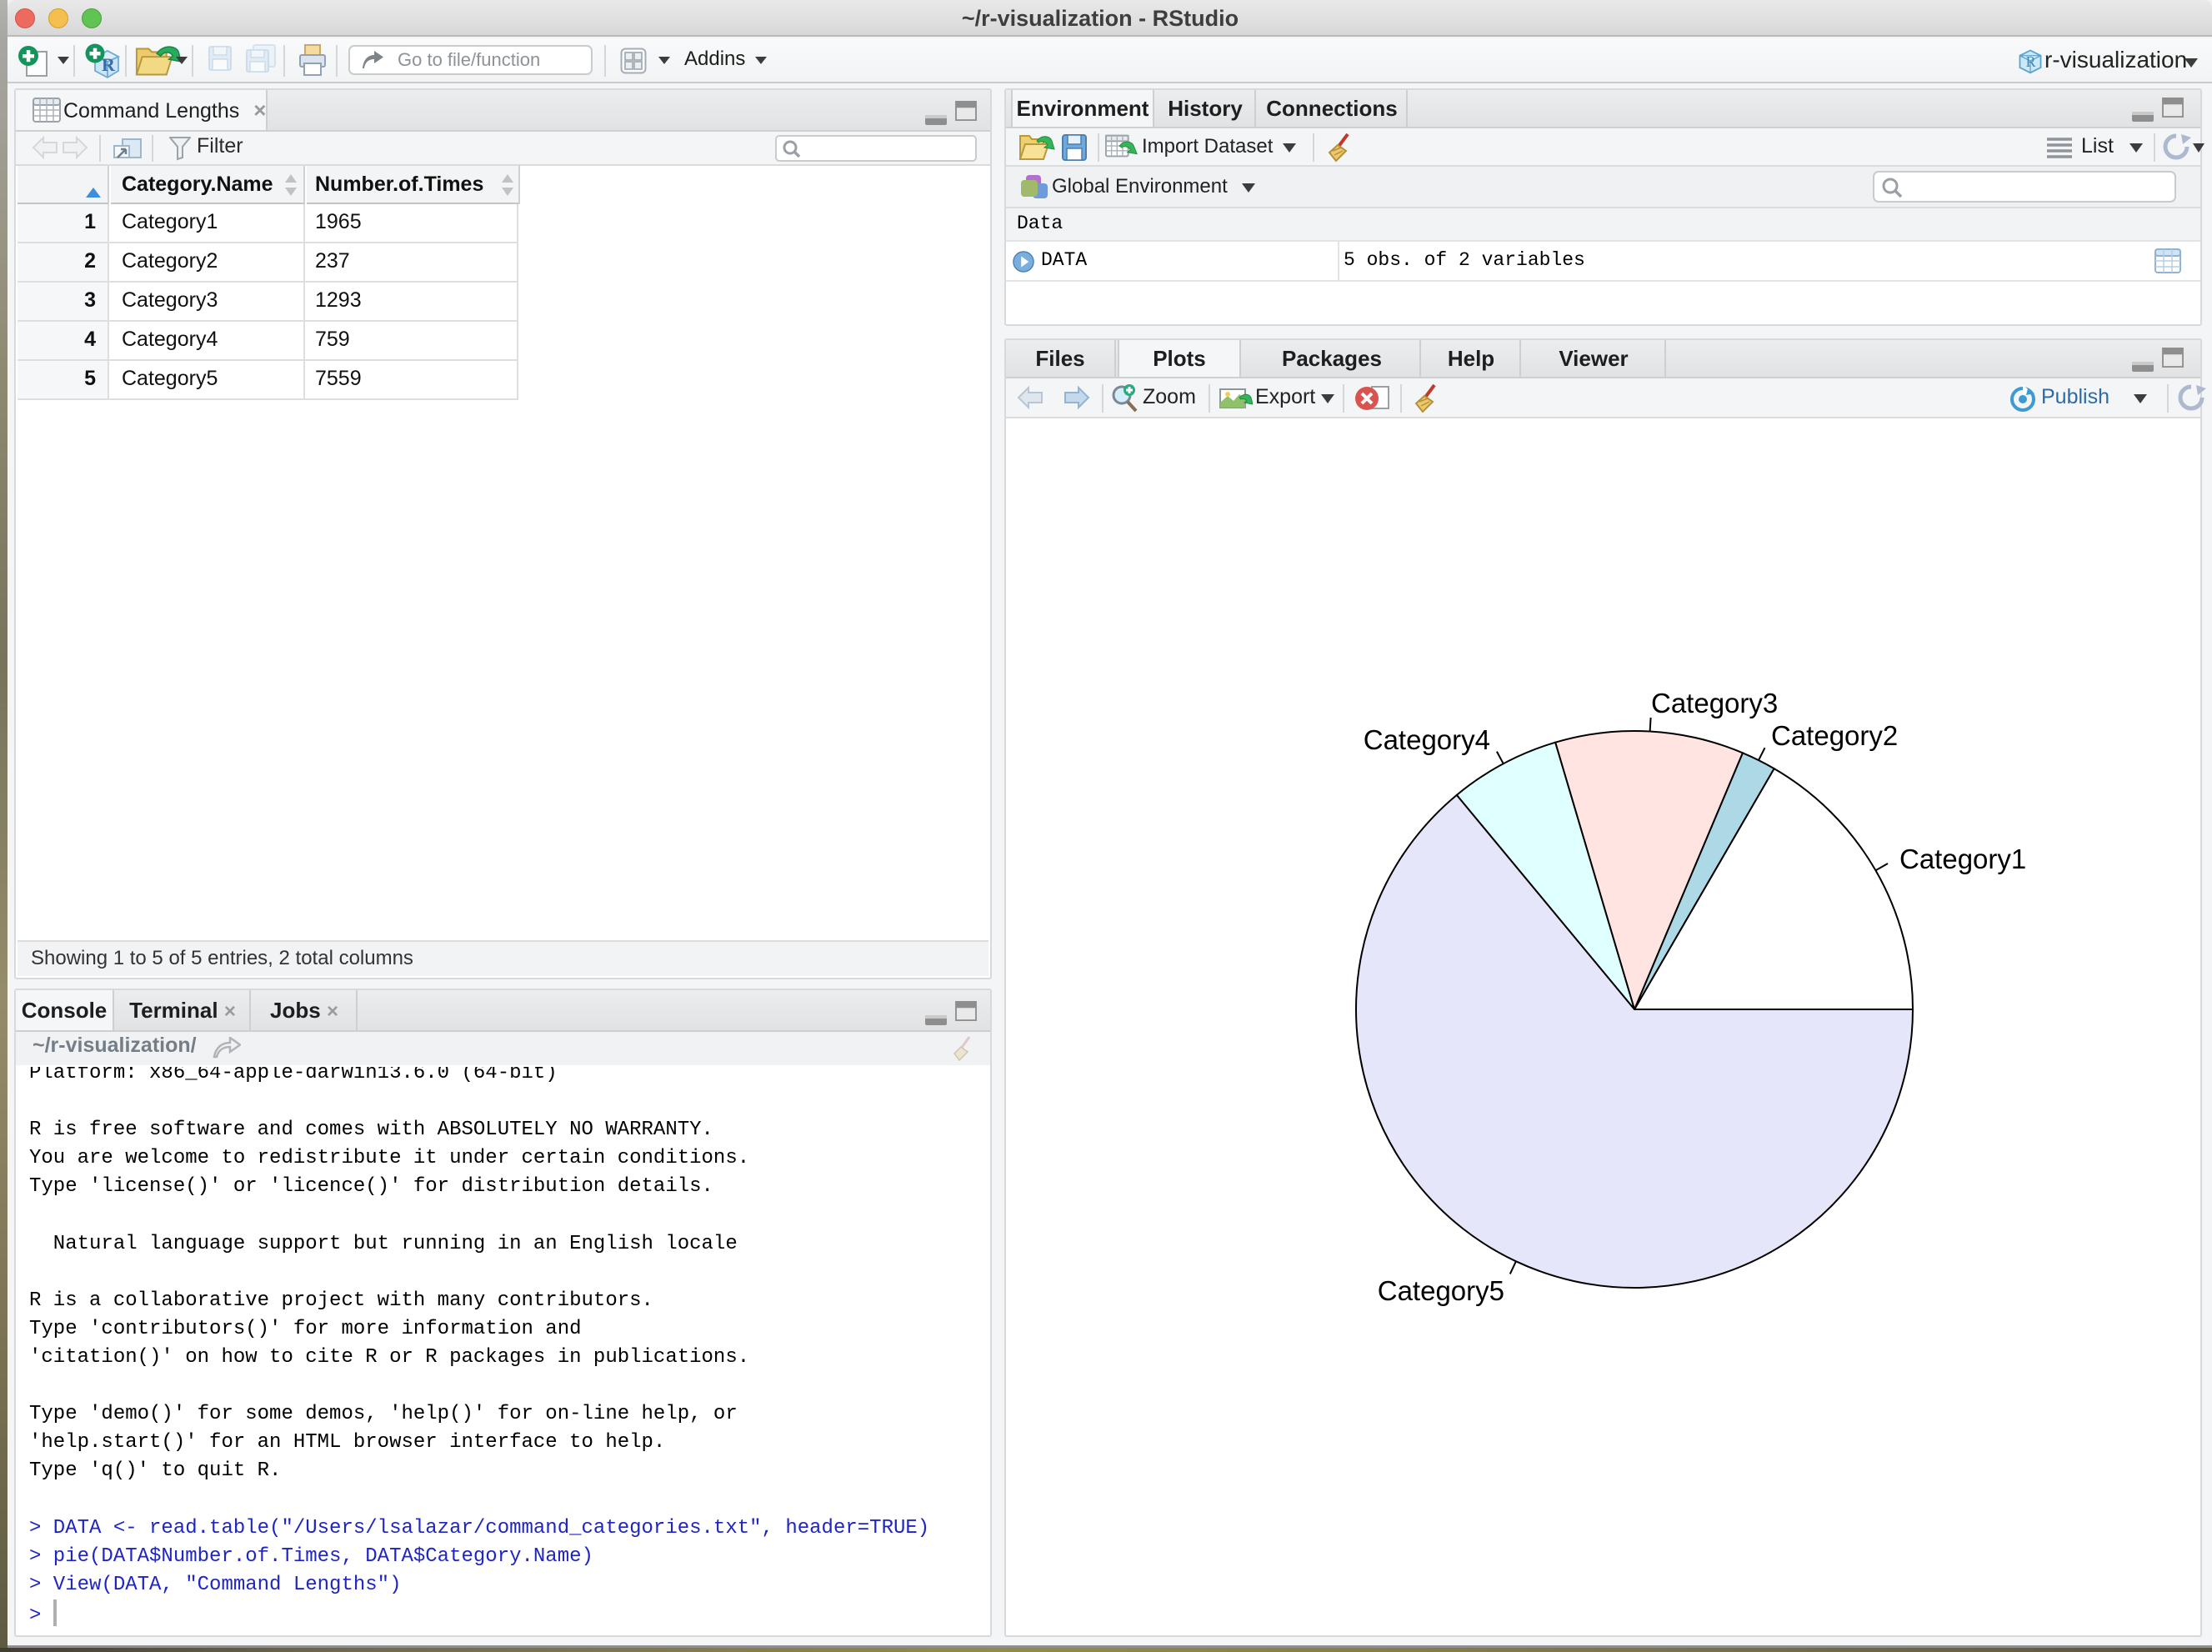 The height and width of the screenshot is (1652, 2212). What do you see at coordinates (1963, 859) in the screenshot?
I see `svg-text: Category1` at bounding box center [1963, 859].